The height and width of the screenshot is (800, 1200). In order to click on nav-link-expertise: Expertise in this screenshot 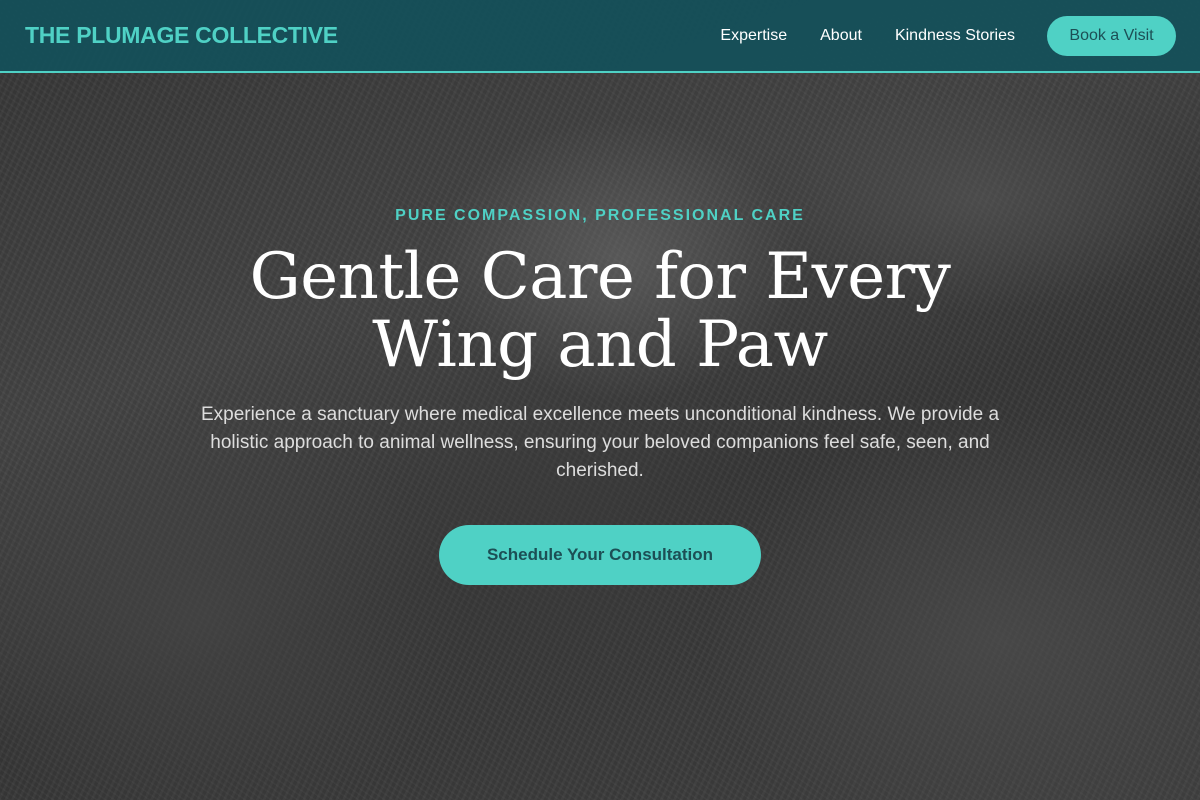, I will do `click(753, 36)`.